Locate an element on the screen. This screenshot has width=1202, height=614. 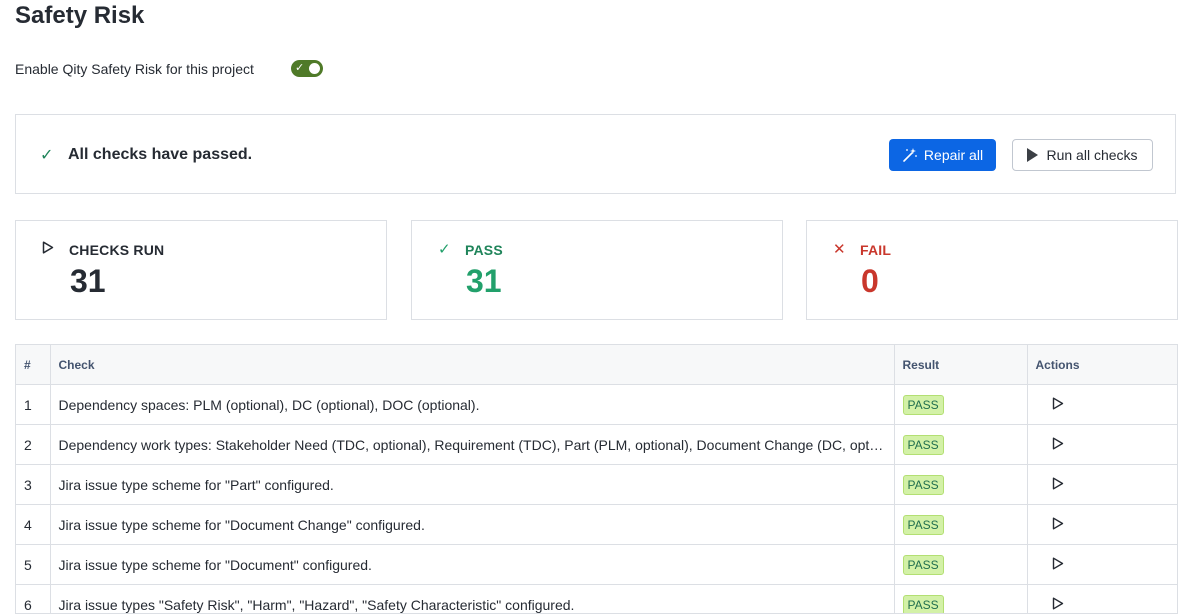
fail-value: 0 is located at coordinates (870, 281).